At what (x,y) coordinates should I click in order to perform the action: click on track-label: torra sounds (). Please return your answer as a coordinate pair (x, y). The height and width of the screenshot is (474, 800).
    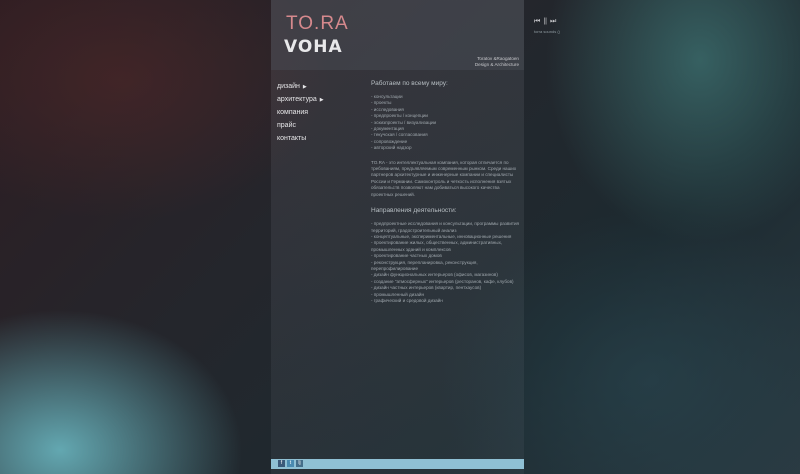
    Looking at the image, I should click on (547, 31).